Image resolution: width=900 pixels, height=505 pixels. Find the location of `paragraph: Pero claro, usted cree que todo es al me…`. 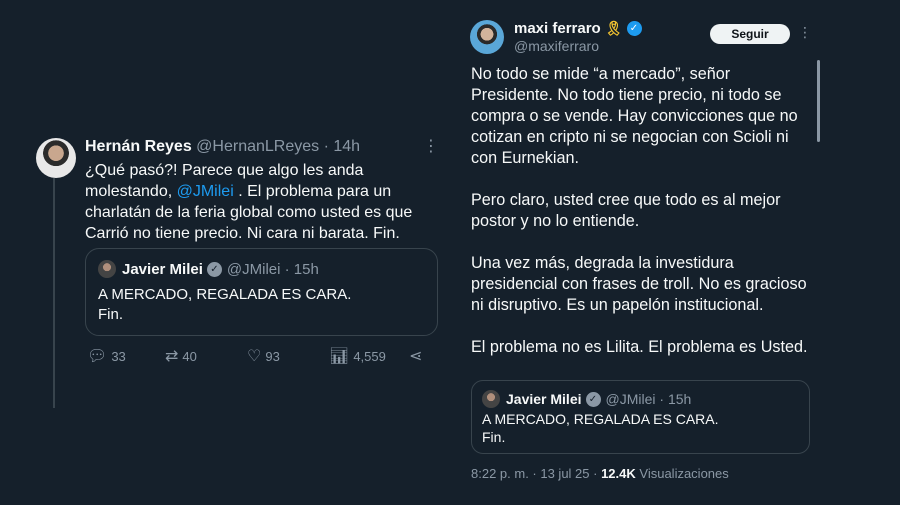

paragraph: Pero claro, usted cree que todo es al me… is located at coordinates (626, 210).